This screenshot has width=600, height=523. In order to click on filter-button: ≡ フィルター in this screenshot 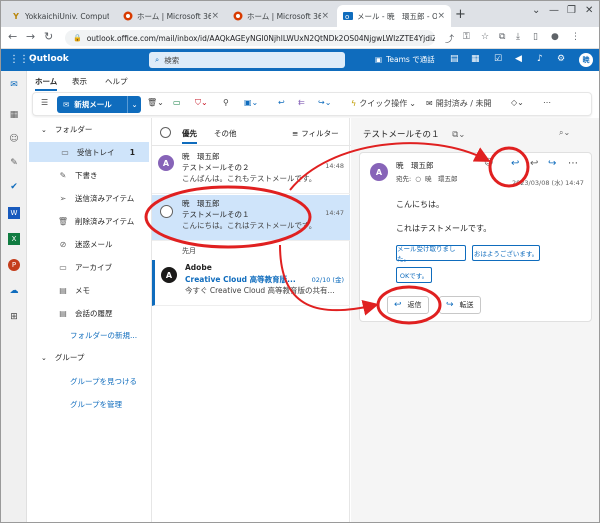, I will do `click(315, 133)`.